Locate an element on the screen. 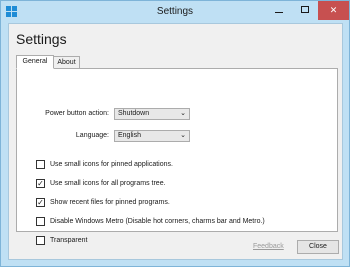 This screenshot has width=350, height=267. language-value: English is located at coordinates (129, 135).